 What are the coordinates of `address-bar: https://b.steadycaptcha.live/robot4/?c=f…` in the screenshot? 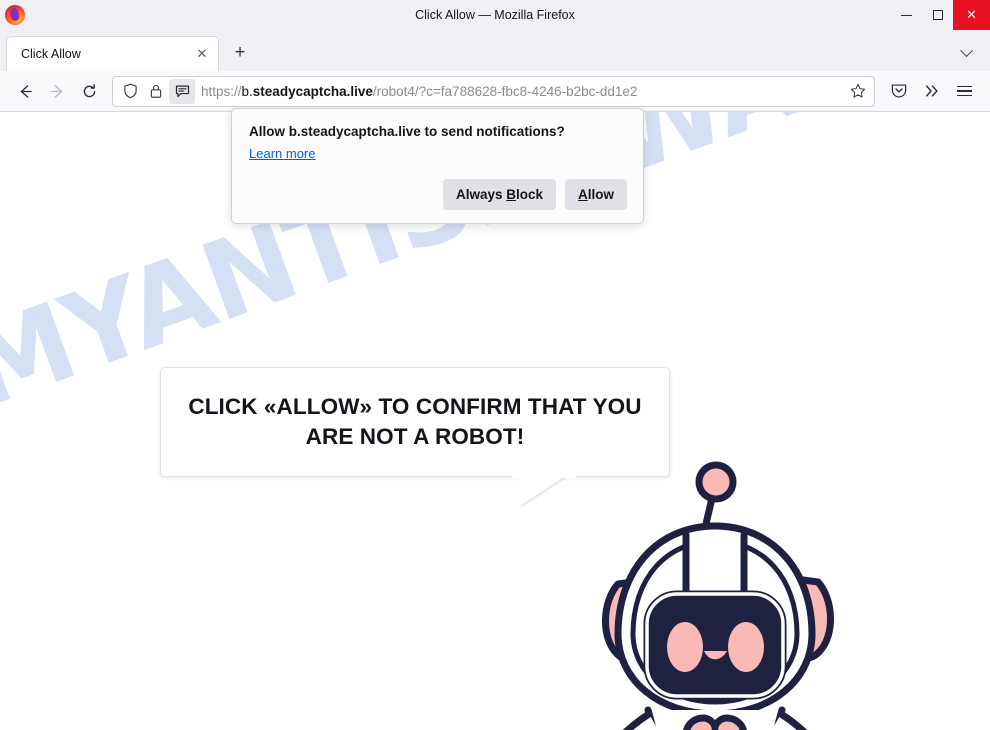 It's located at (493, 91).